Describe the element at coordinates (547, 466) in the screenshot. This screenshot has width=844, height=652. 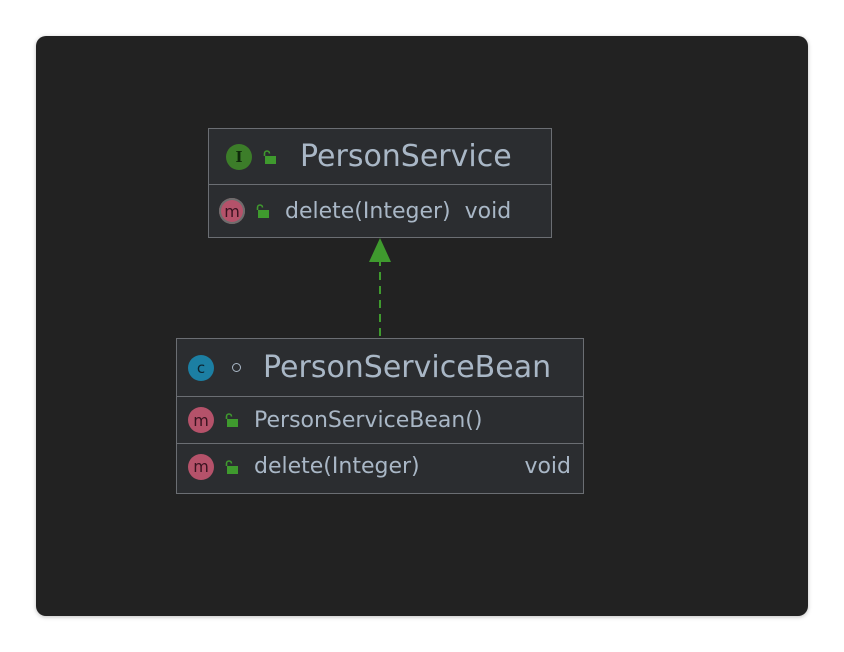
I see `method-return-type: void` at that location.